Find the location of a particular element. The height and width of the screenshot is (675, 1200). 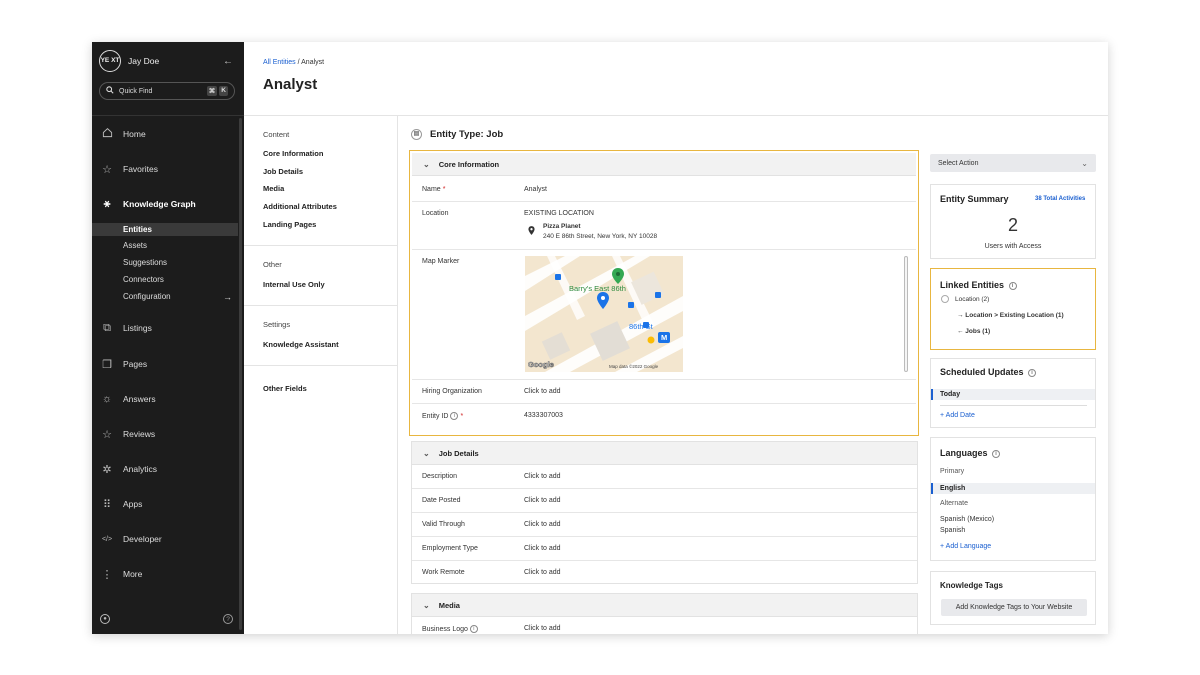

select-action-dropdown: Select Action ⌄ is located at coordinates (1013, 163).